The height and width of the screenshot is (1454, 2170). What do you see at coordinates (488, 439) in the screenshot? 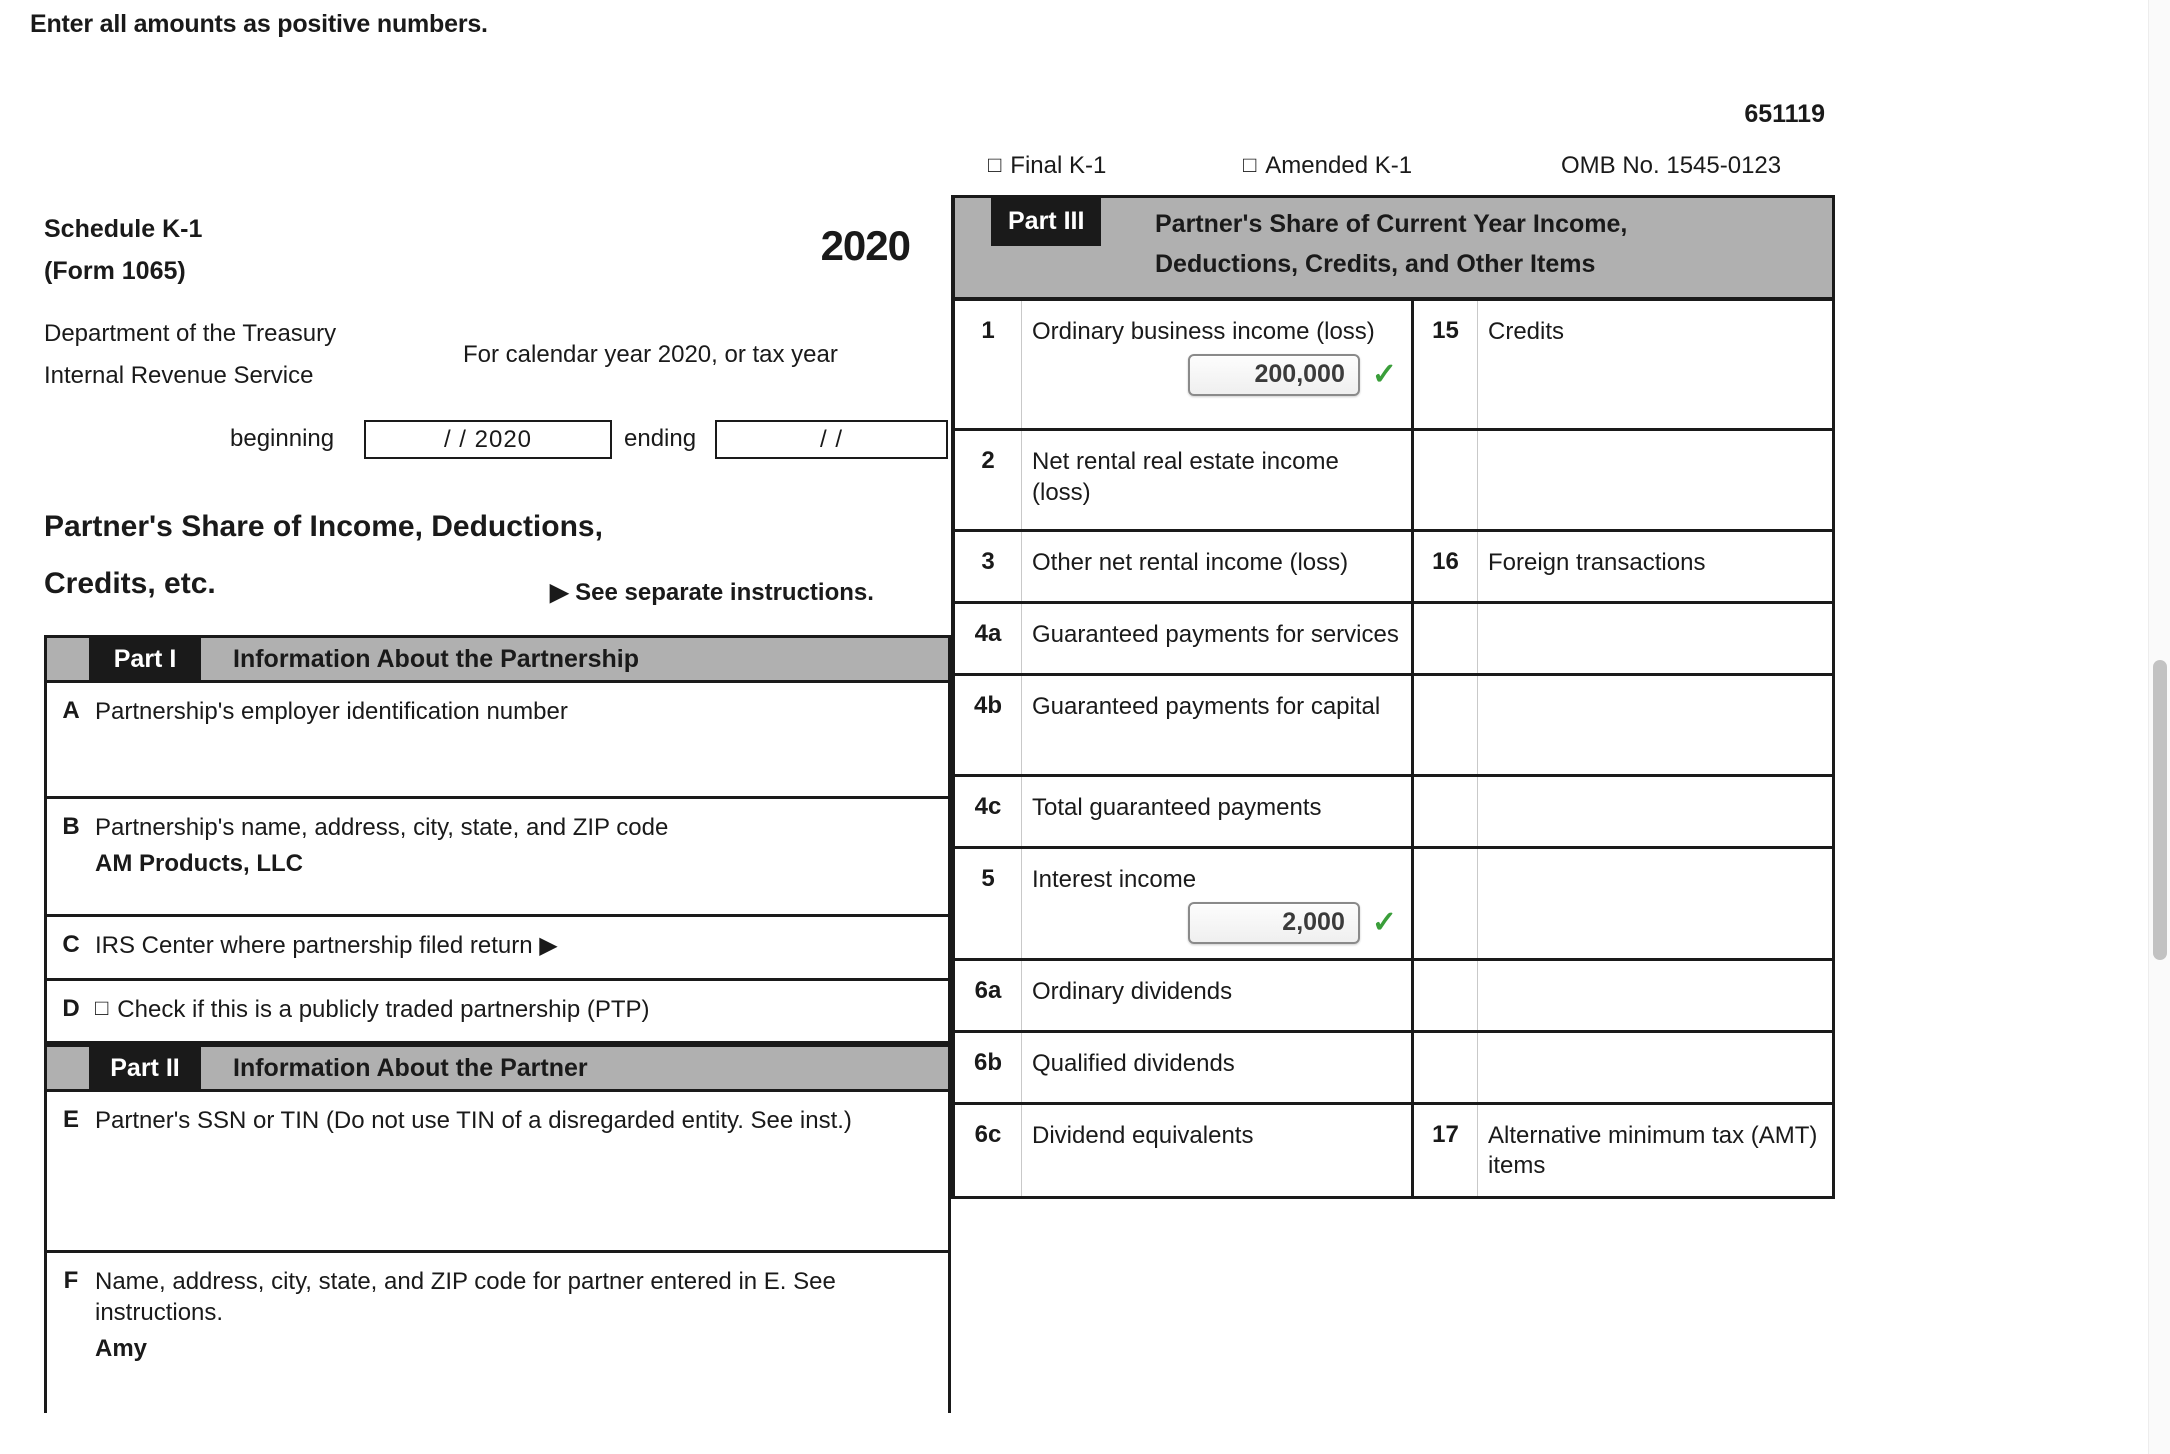
I see `beginning-date-field: / / 2020` at bounding box center [488, 439].